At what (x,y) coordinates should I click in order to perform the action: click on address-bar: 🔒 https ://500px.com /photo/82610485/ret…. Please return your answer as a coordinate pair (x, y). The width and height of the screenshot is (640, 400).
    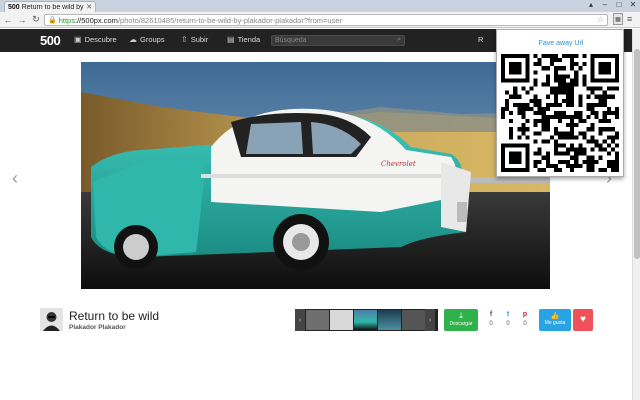
    Looking at the image, I should click on (326, 20).